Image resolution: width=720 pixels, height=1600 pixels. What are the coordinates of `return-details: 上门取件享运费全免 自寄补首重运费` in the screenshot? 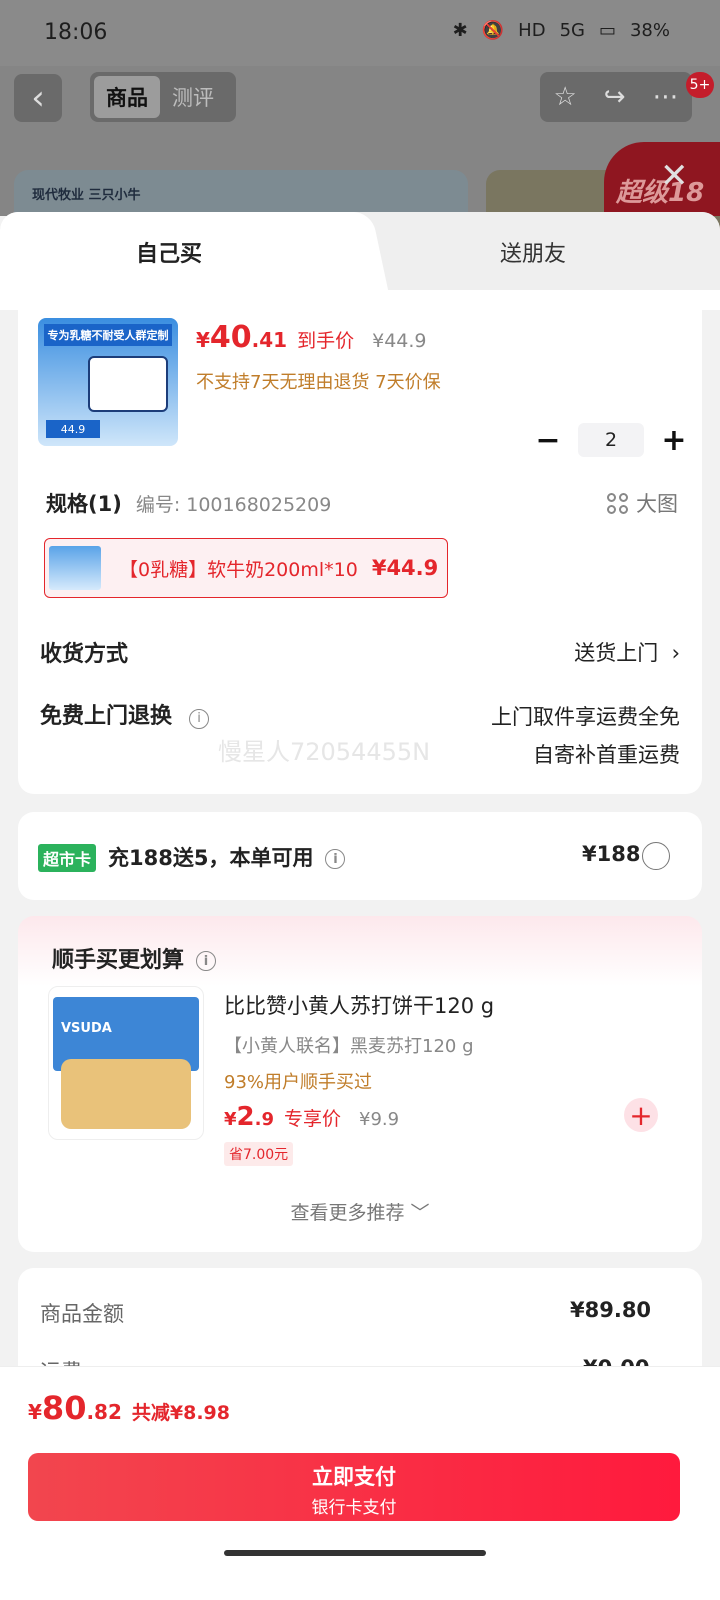 It's located at (585, 736).